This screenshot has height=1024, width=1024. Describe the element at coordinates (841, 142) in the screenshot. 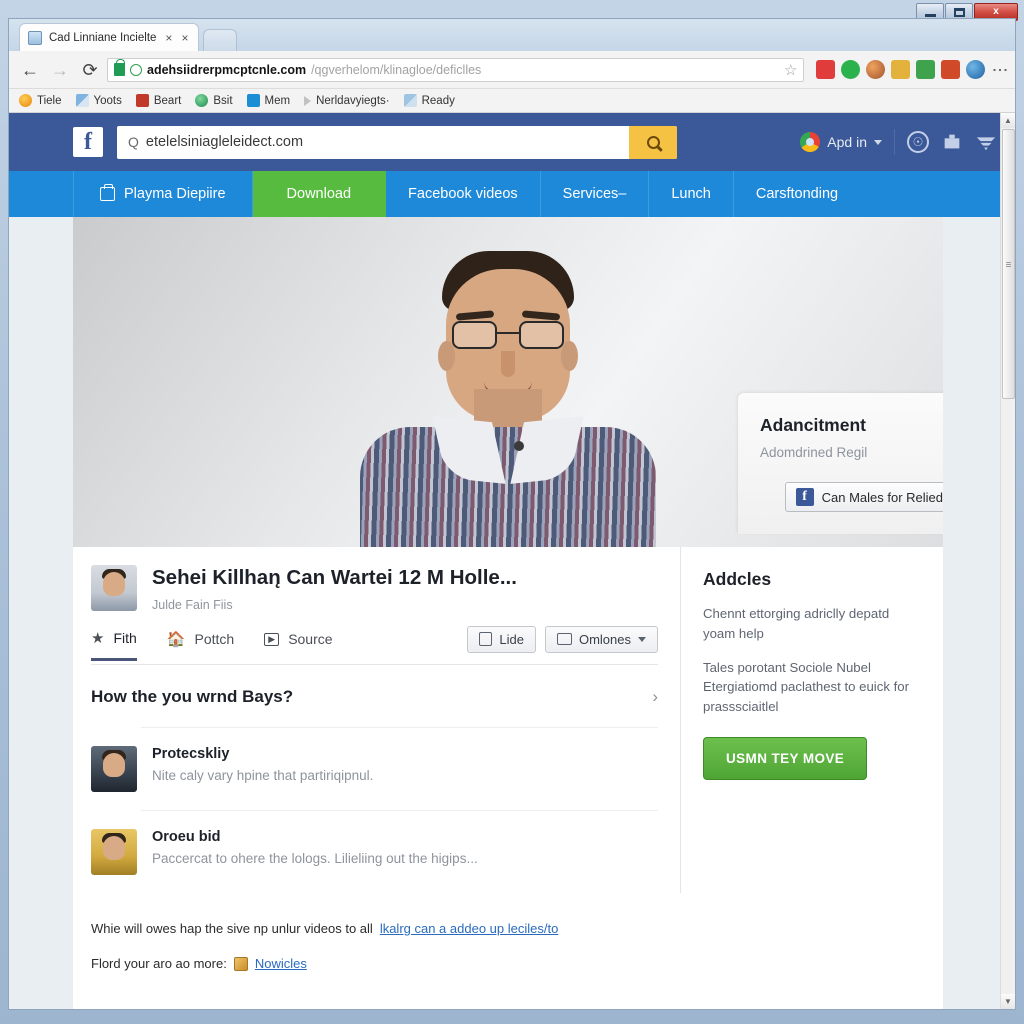

I see `account-menu: Apd in` at that location.